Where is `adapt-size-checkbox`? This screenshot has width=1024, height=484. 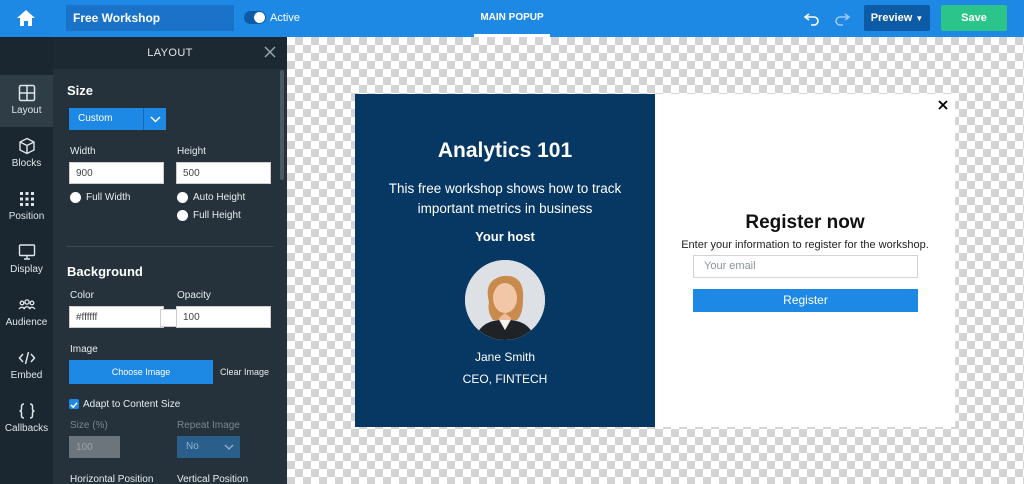 adapt-size-checkbox is located at coordinates (74, 404).